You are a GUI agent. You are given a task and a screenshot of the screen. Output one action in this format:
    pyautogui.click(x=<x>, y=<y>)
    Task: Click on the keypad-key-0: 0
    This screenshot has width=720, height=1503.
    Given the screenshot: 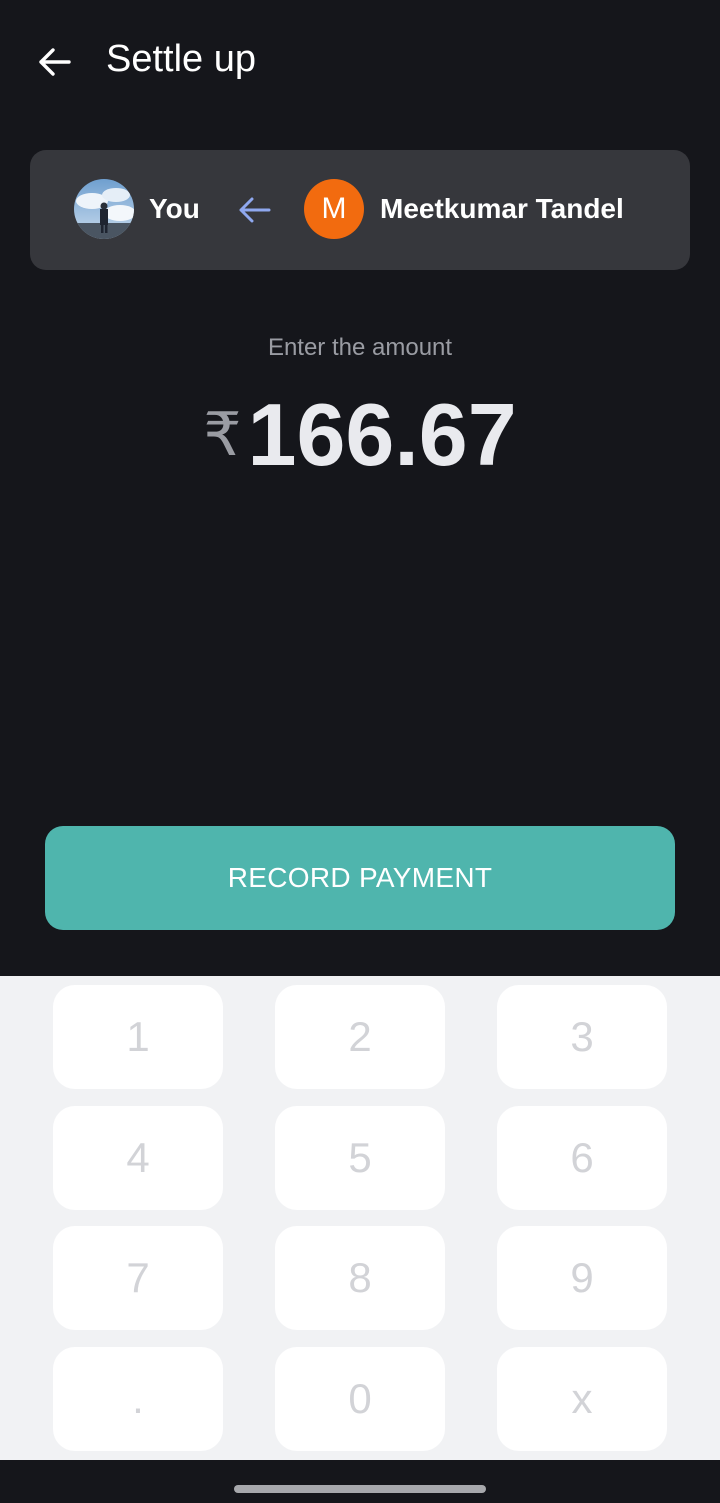 What is the action you would take?
    pyautogui.click(x=360, y=1399)
    